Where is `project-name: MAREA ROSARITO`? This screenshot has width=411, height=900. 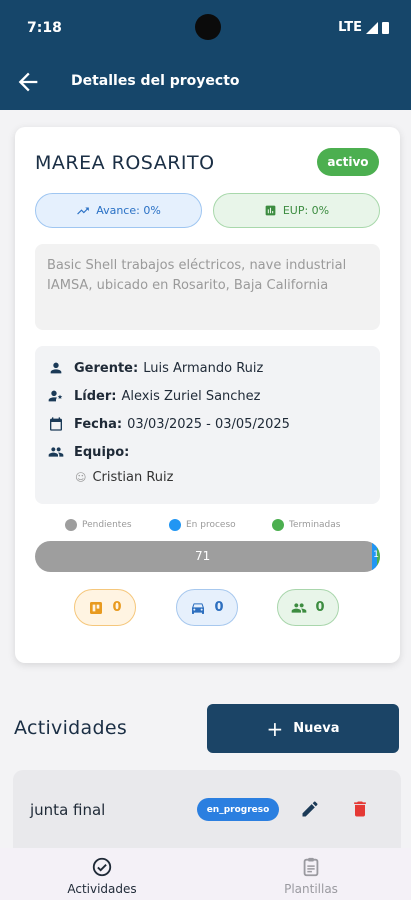
project-name: MAREA ROSARITO is located at coordinates (125, 163).